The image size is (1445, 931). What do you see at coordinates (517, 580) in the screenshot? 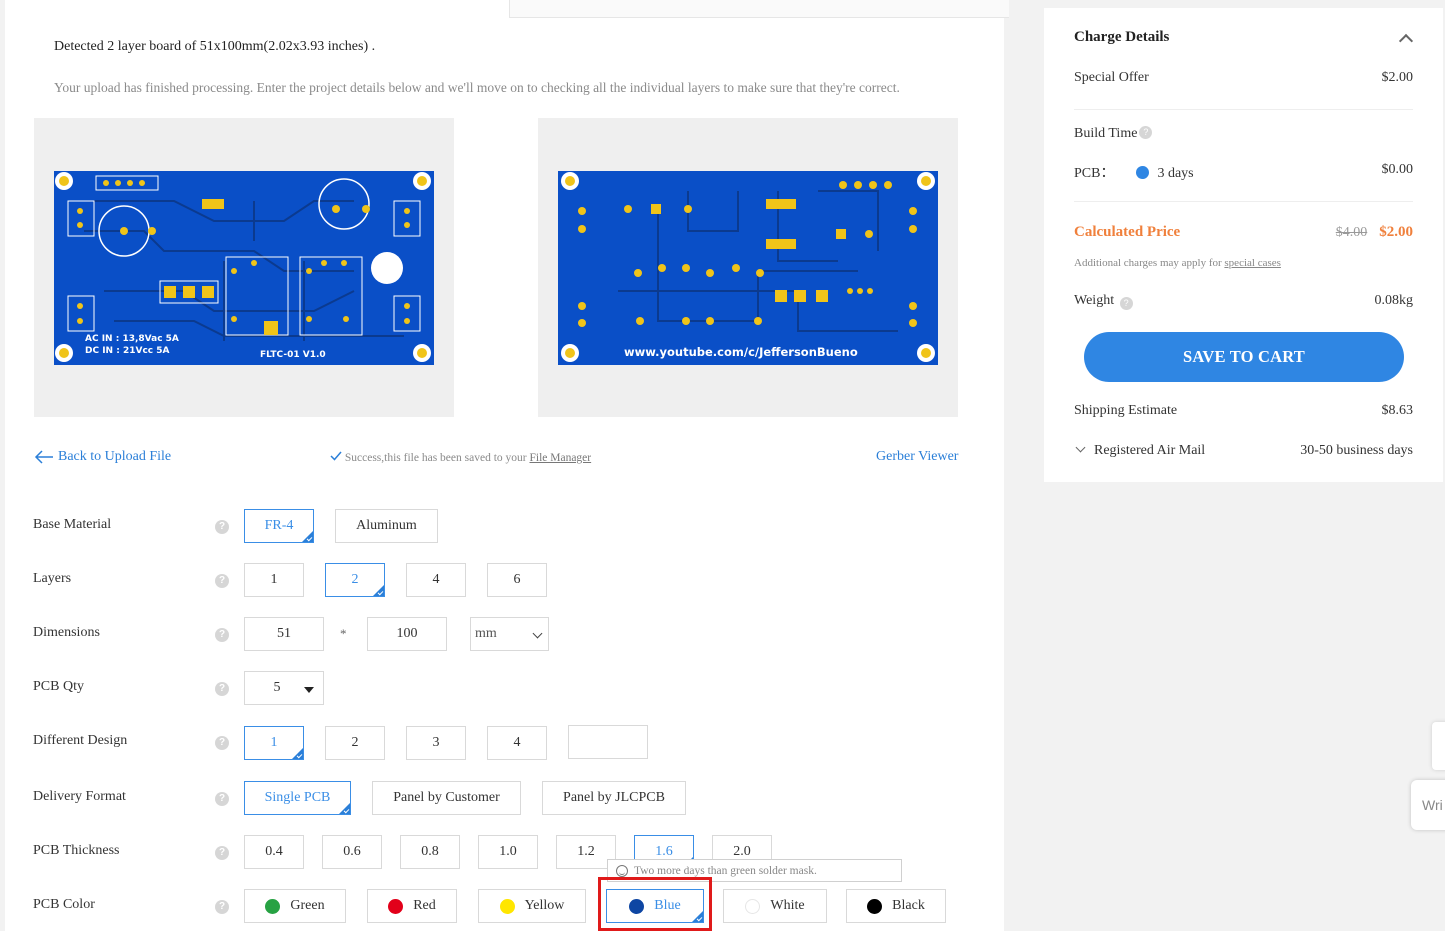
I see `layers-option-6: 6` at bounding box center [517, 580].